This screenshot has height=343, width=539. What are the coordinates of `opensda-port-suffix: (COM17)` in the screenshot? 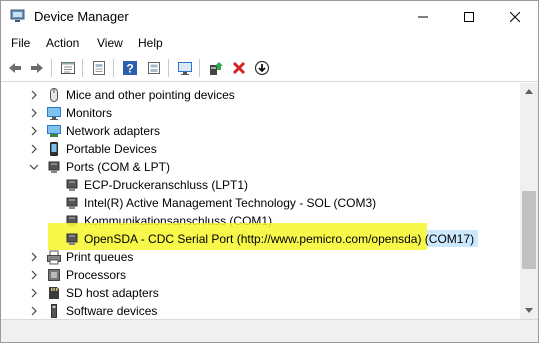 It's located at (448, 239).